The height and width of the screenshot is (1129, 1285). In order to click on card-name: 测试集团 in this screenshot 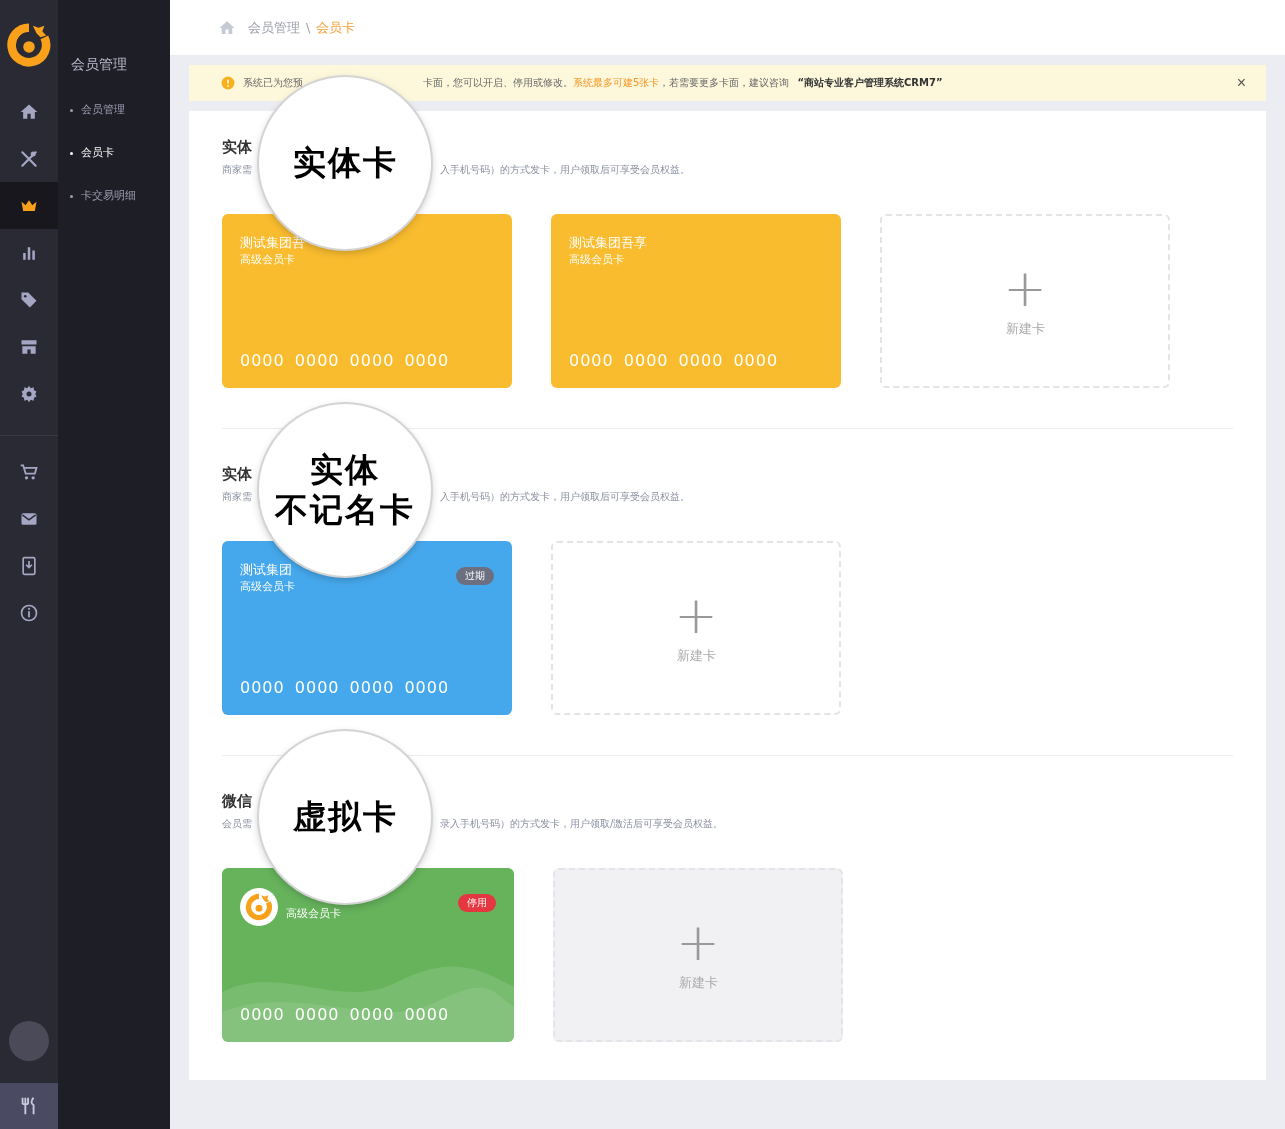, I will do `click(266, 570)`.